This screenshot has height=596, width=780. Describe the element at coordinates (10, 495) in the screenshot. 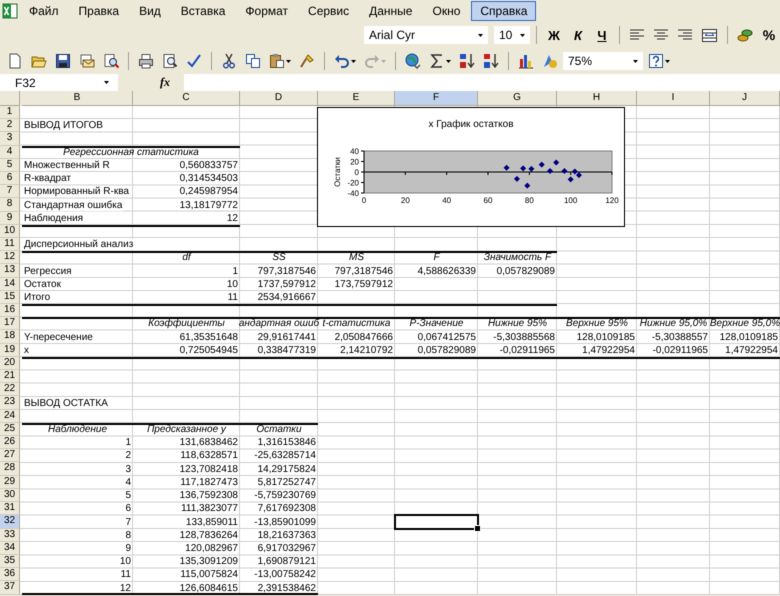

I see `row-header: 30` at that location.